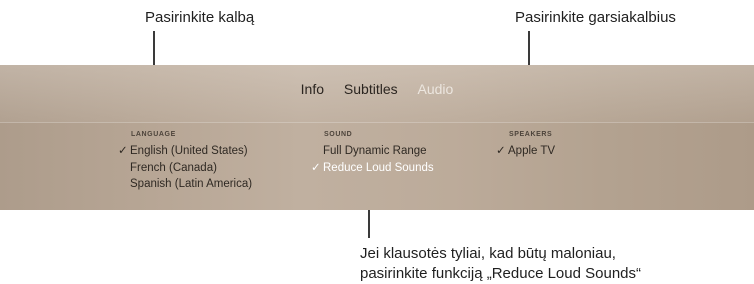 The height and width of the screenshot is (284, 754). Describe the element at coordinates (372, 168) in the screenshot. I see `sound-option-reduce-loud-sounds: ✓ Reduce Loud Sounds` at that location.